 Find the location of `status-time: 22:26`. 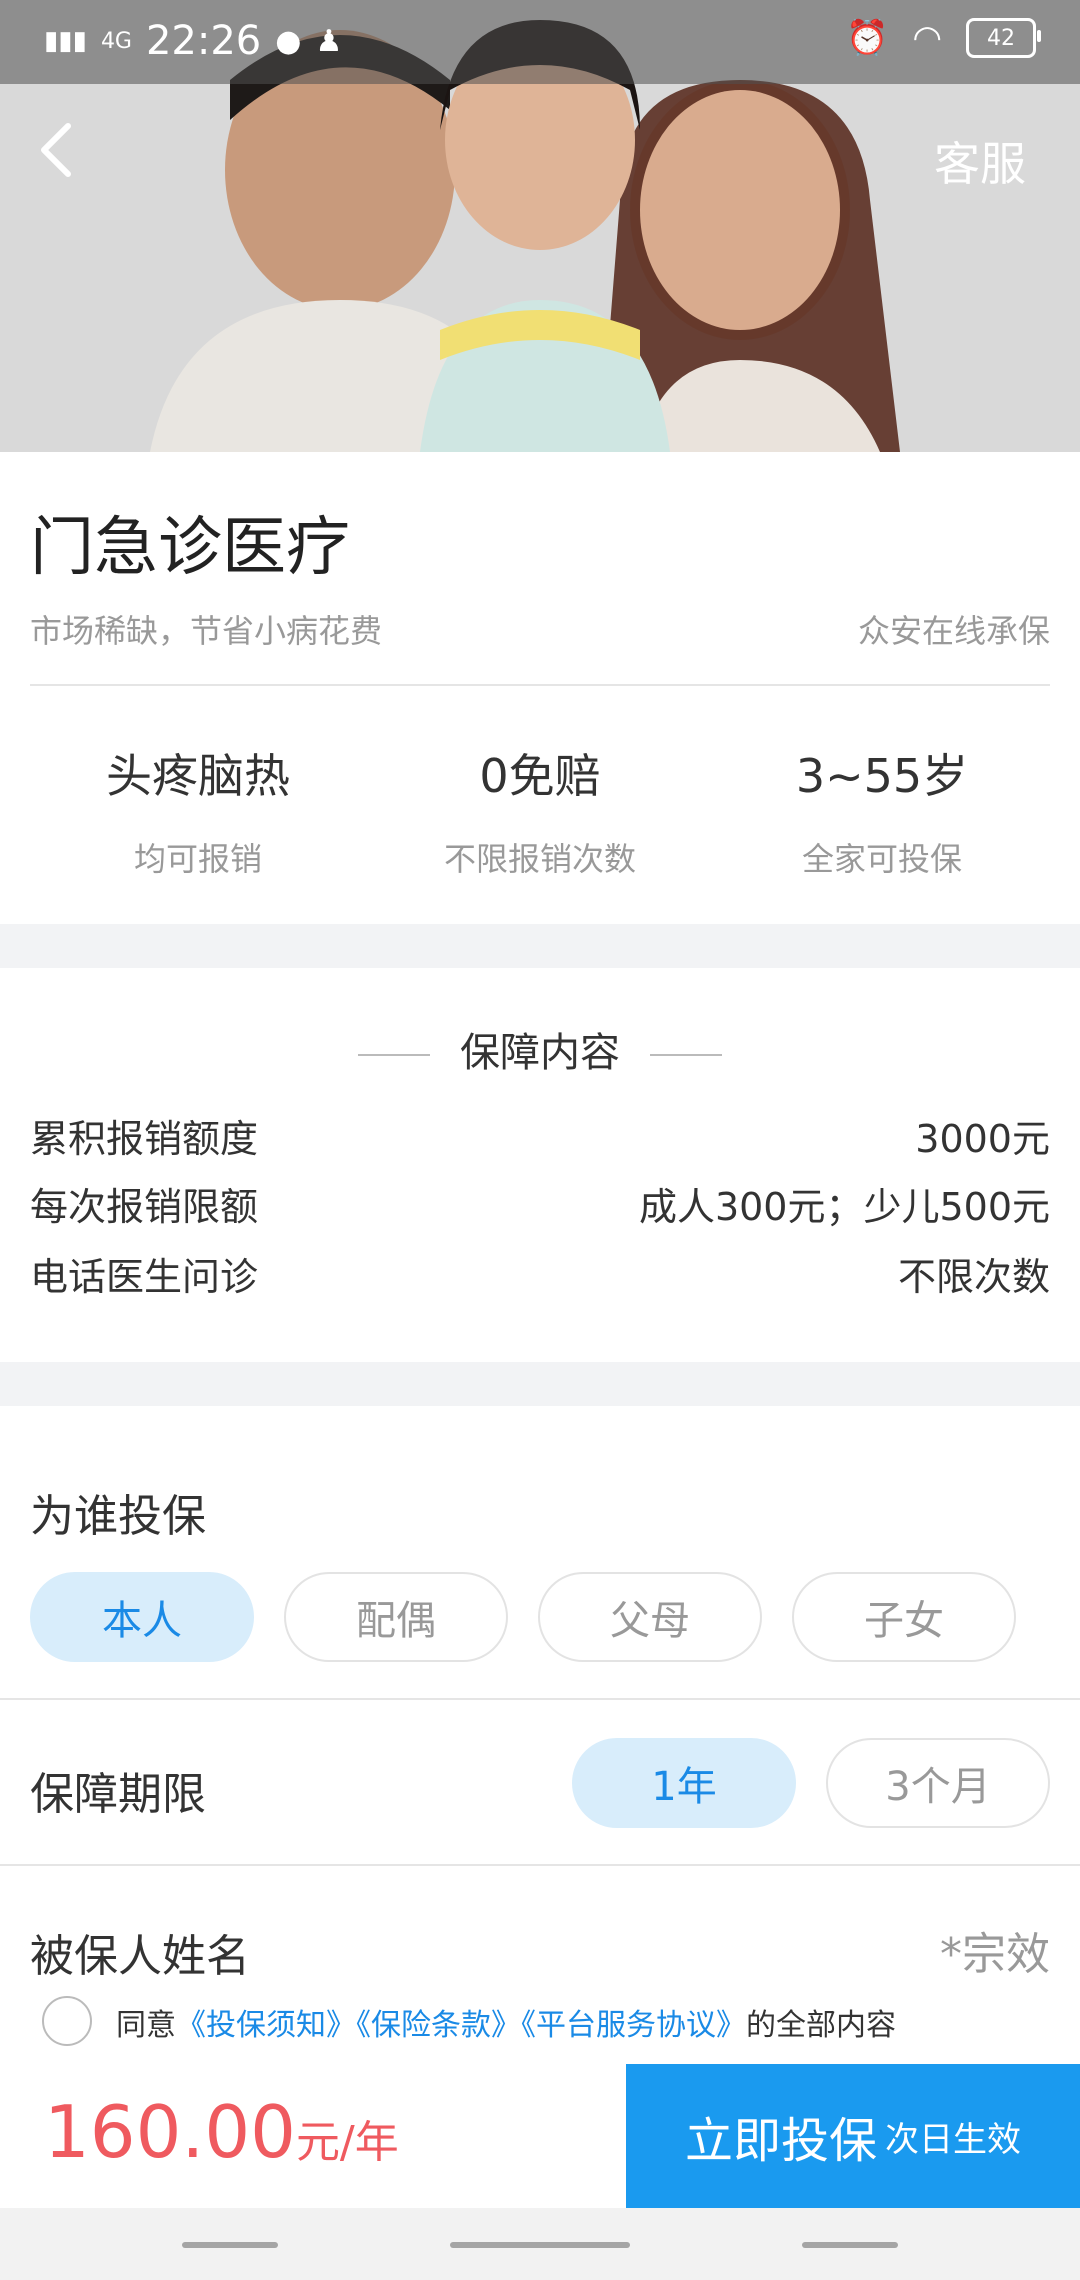

status-time: 22:26 is located at coordinates (203, 41).